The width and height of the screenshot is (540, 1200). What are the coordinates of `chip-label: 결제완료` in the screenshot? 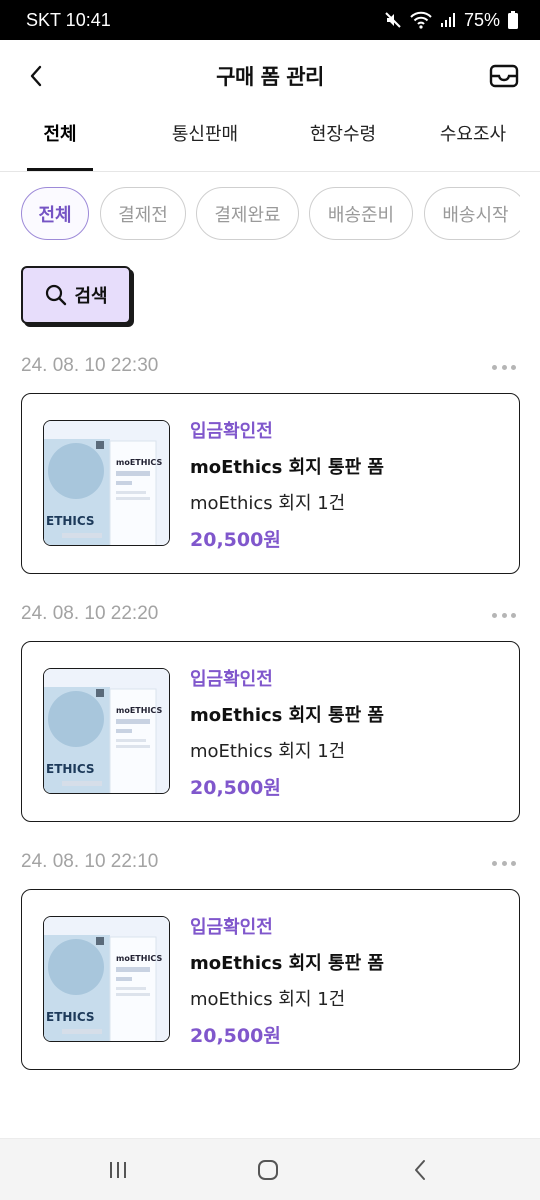 It's located at (247, 215).